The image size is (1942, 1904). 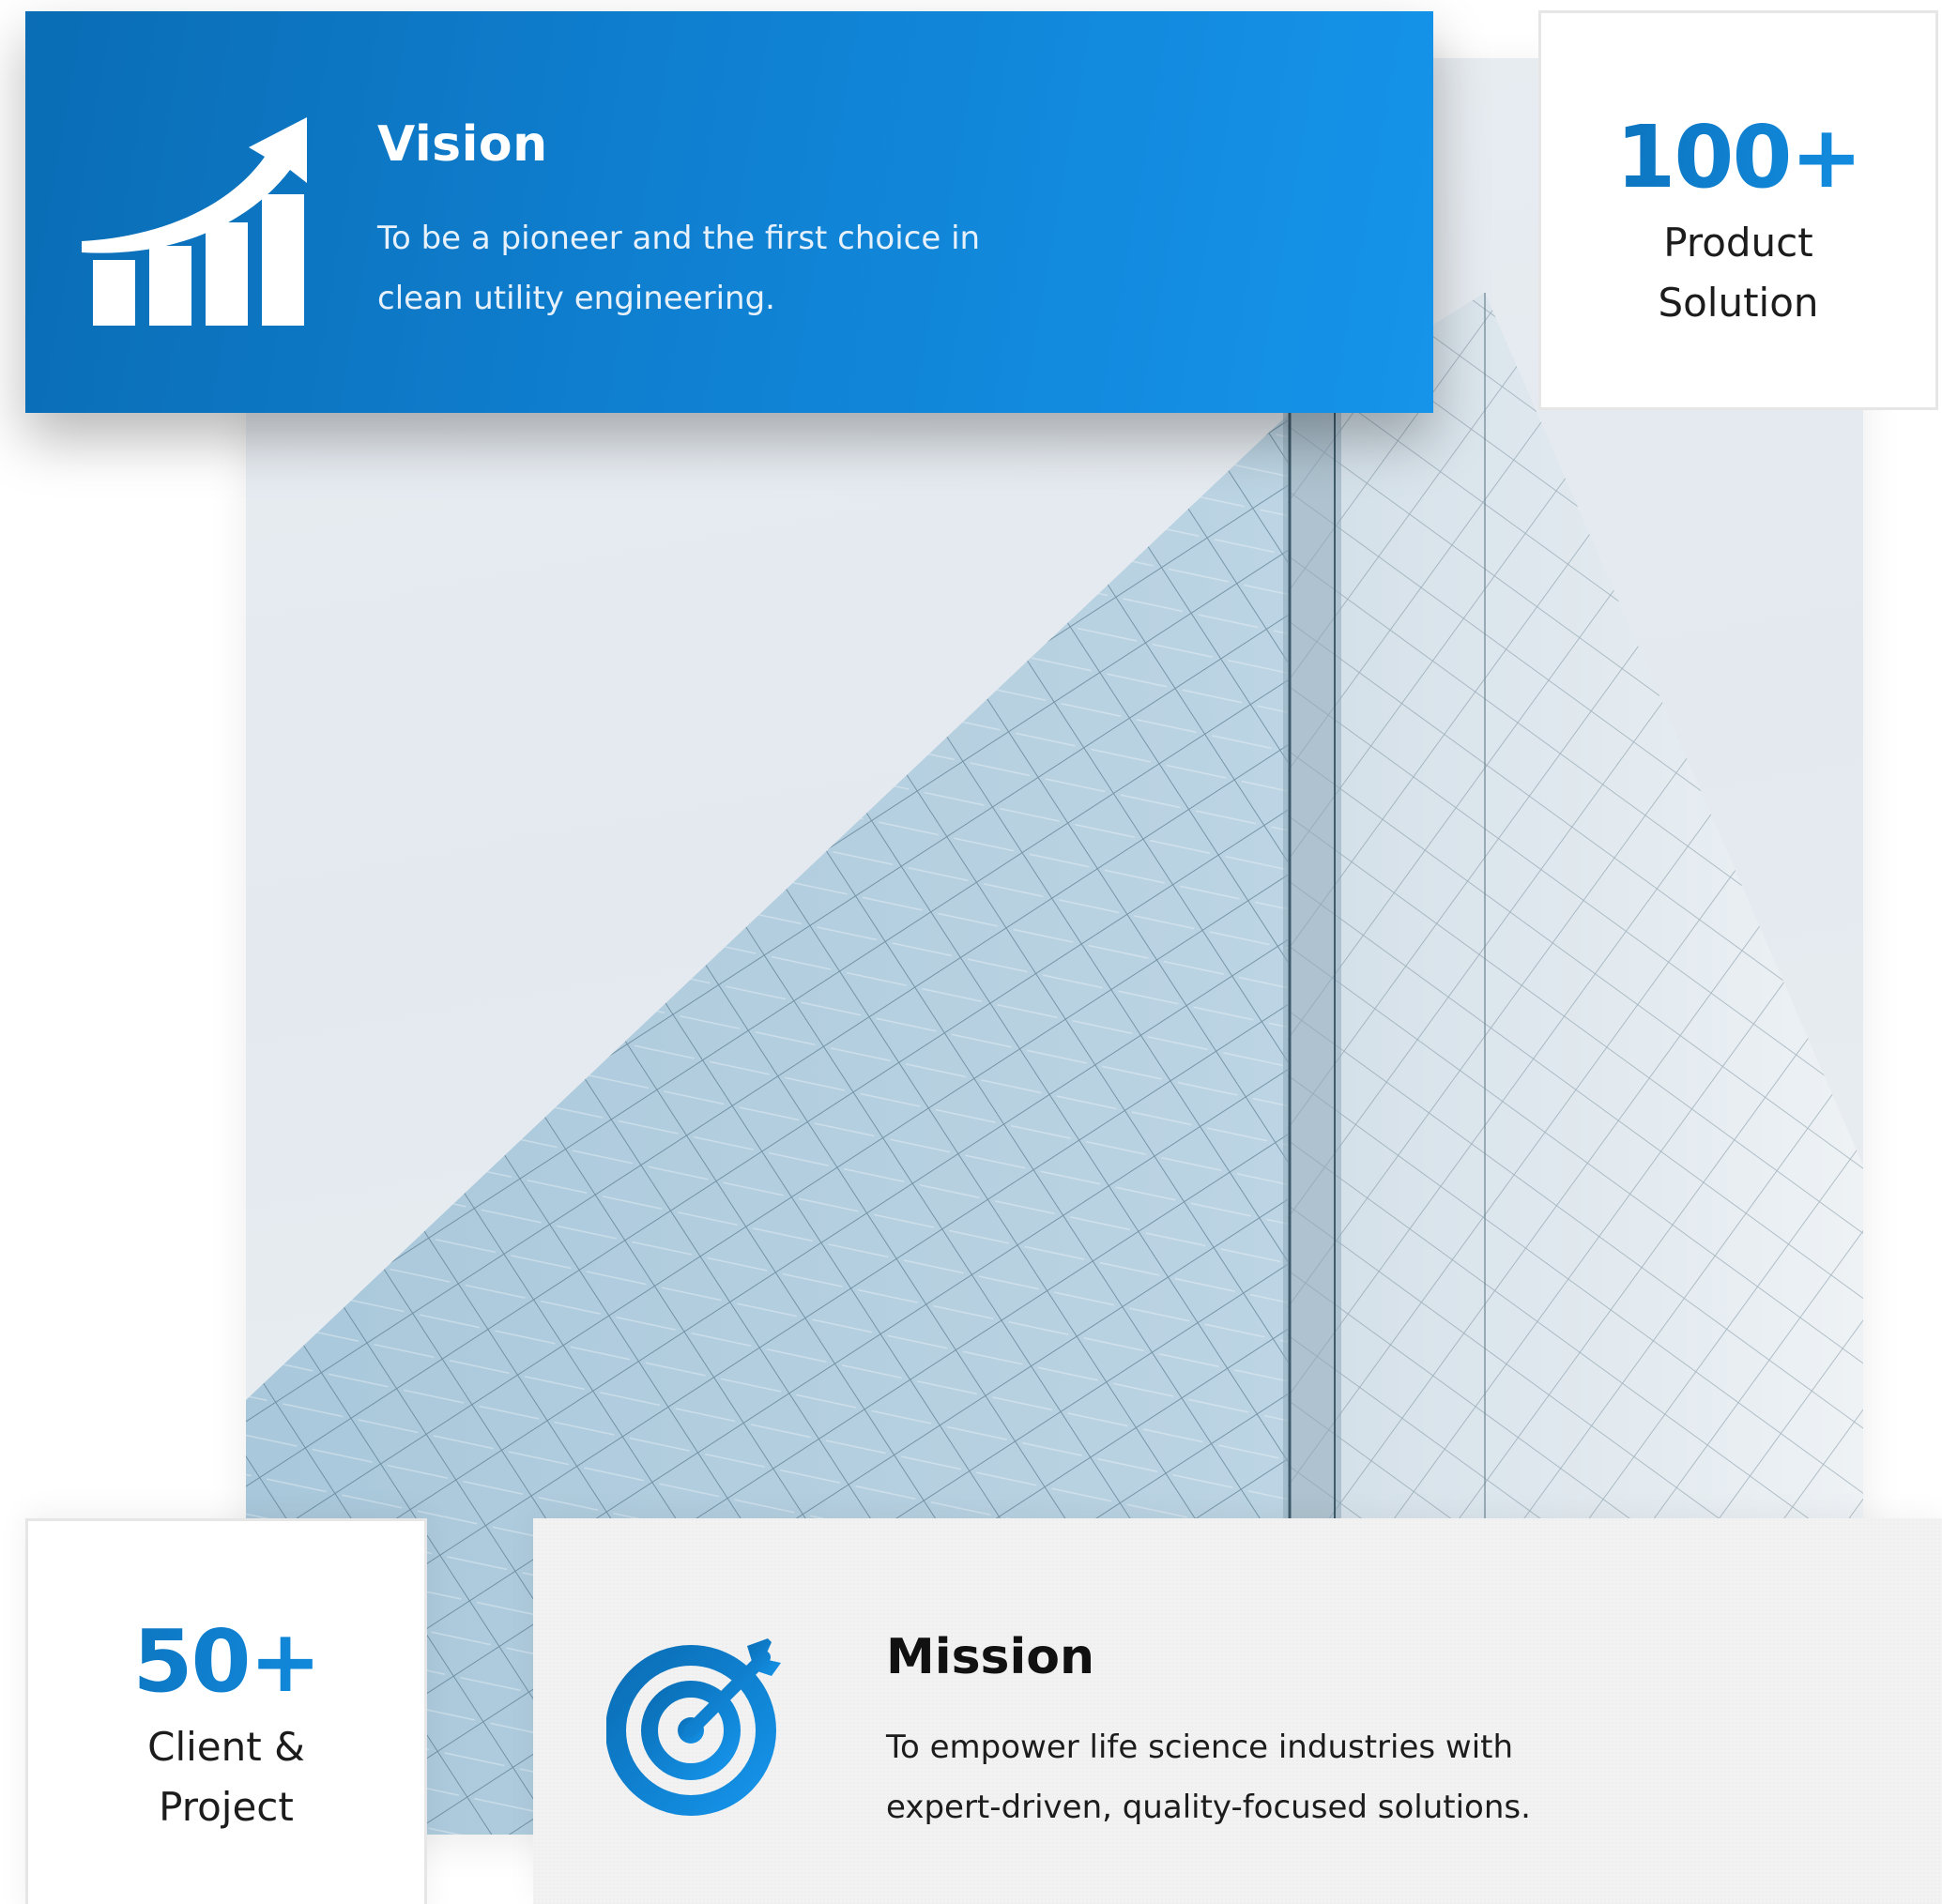 I want to click on stat-products-label: Product Solution, so click(x=1738, y=273).